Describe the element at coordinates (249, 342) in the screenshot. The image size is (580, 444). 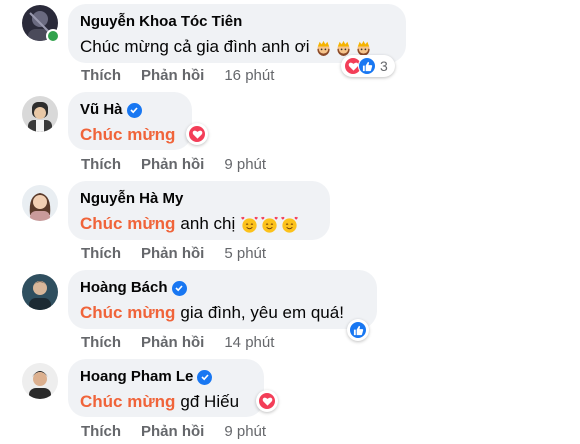
I see `timestamp: 14 phút` at that location.